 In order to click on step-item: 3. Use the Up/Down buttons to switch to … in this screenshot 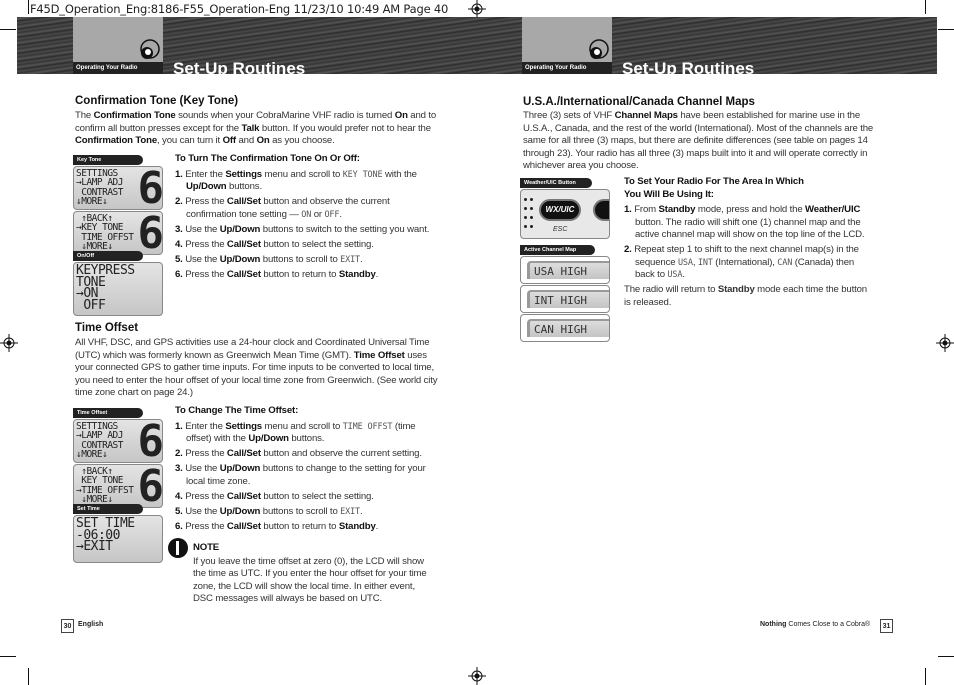, I will do `click(302, 229)`.